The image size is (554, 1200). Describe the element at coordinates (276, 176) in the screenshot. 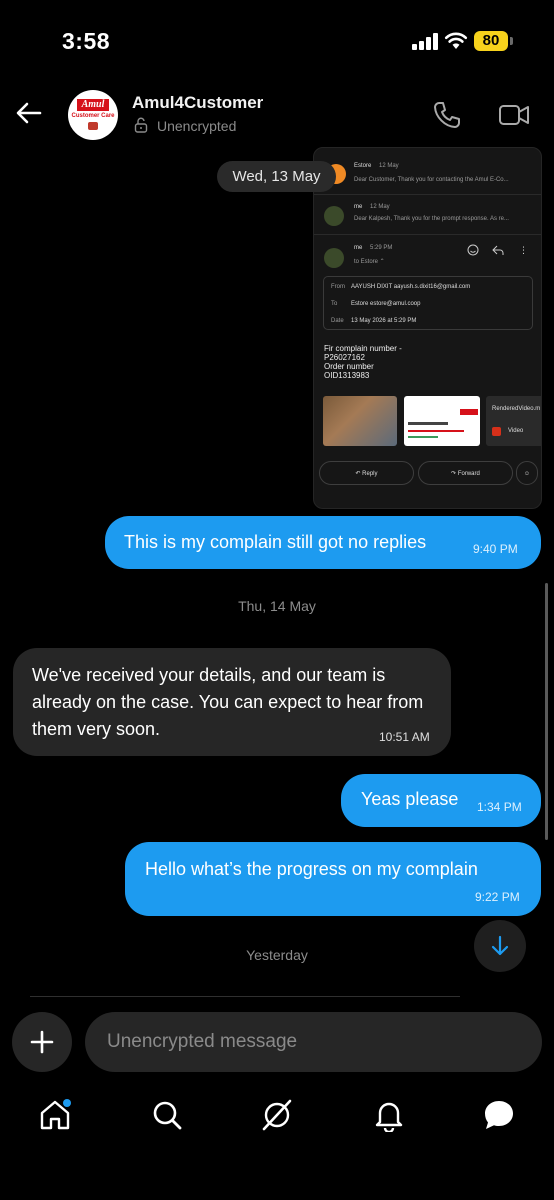

I see `floating-date-chip: Wed, 13 May` at that location.